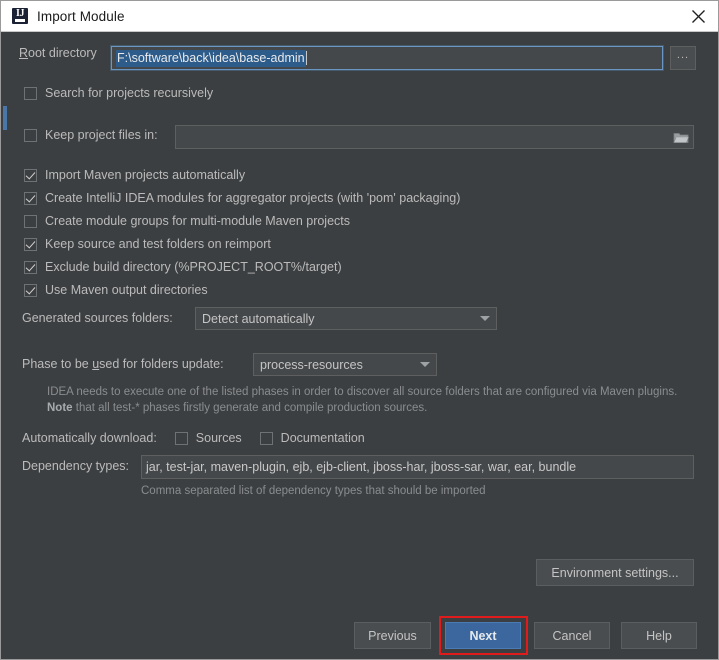 This screenshot has height=660, width=719. Describe the element at coordinates (30, 175) in the screenshot. I see `import-maven-projects-automatically-checkbox` at that location.